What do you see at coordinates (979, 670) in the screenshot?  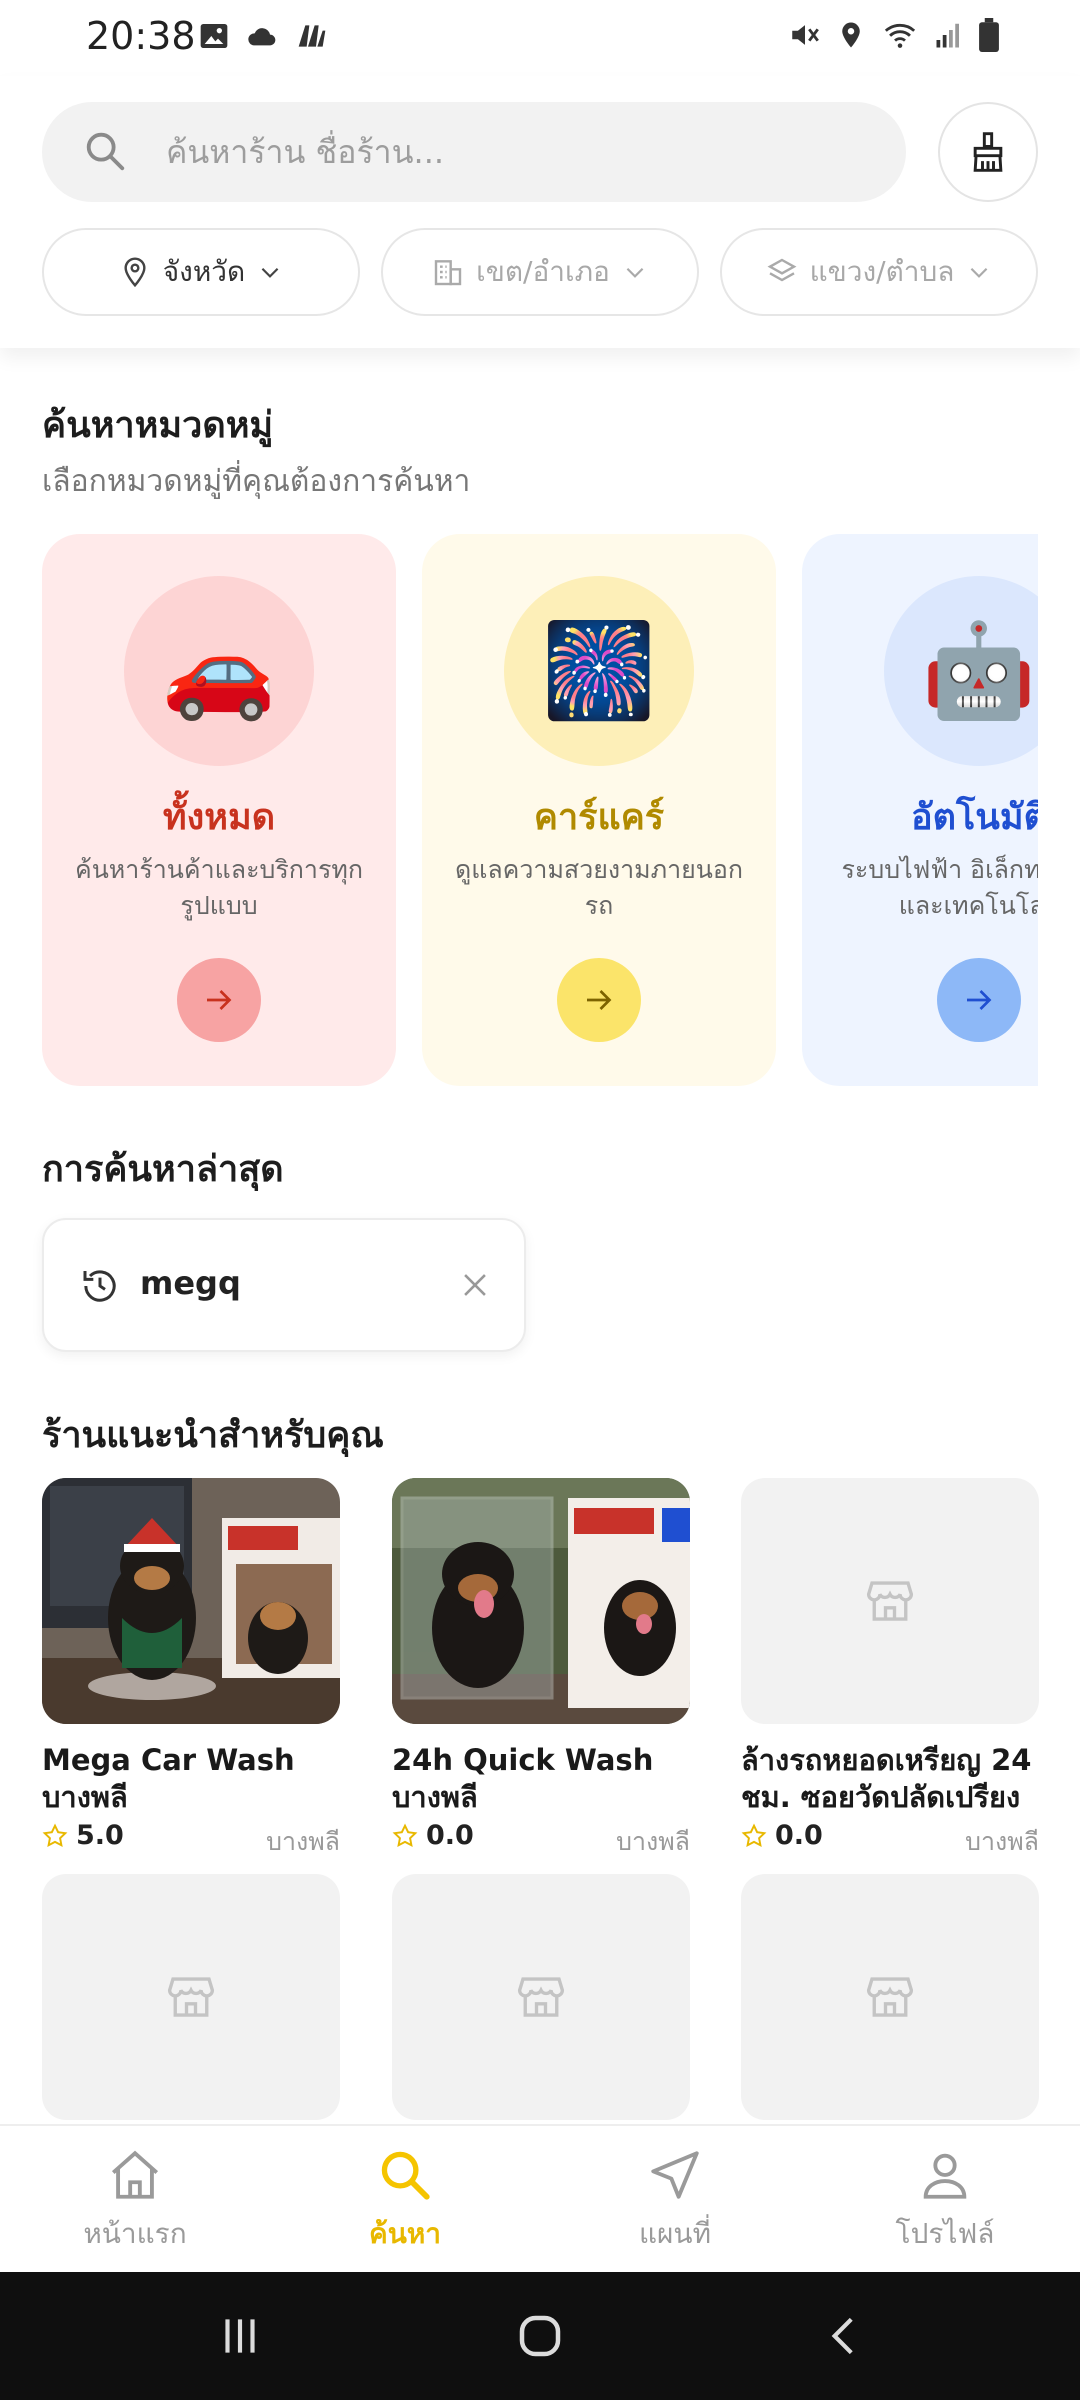 I see `robot-icon: 🤖` at bounding box center [979, 670].